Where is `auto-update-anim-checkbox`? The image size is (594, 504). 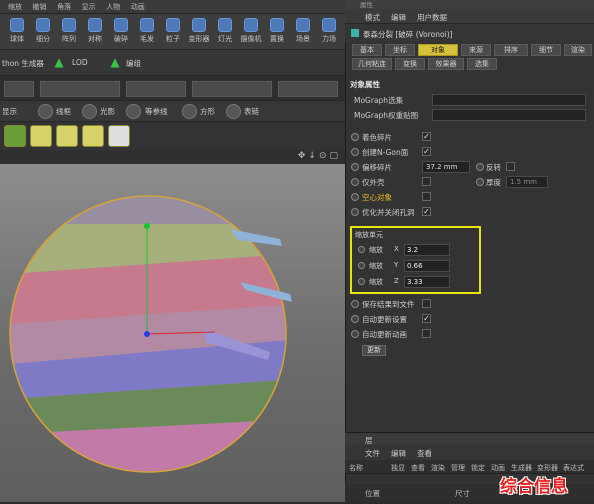
auto-update-anim-checkbox is located at coordinates (426, 333).